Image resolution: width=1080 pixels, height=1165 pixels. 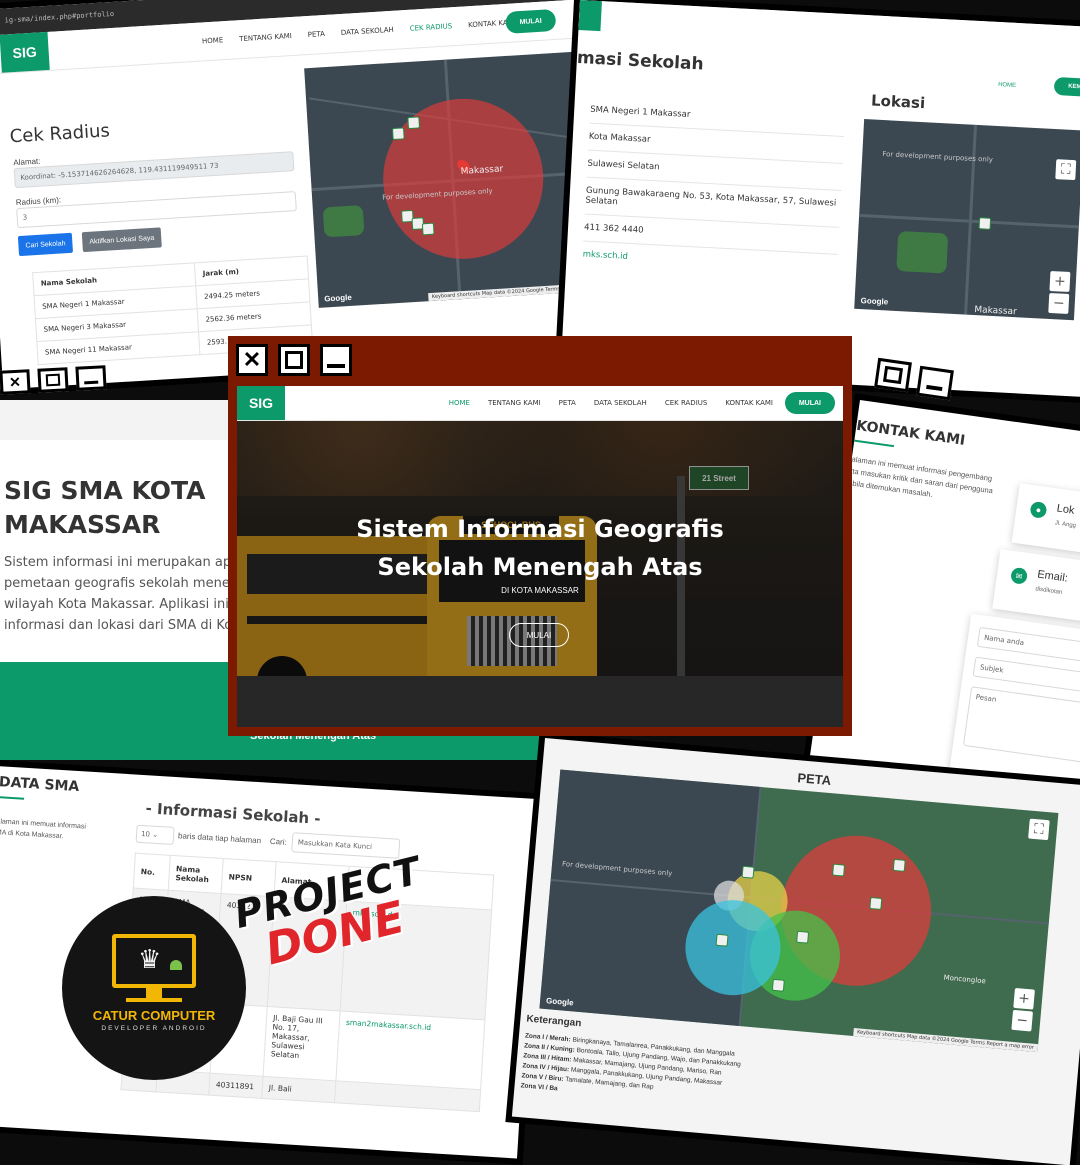 I want to click on aktifkan-lokasi-button: Aktifkan Lokasi Saya, so click(x=121, y=240).